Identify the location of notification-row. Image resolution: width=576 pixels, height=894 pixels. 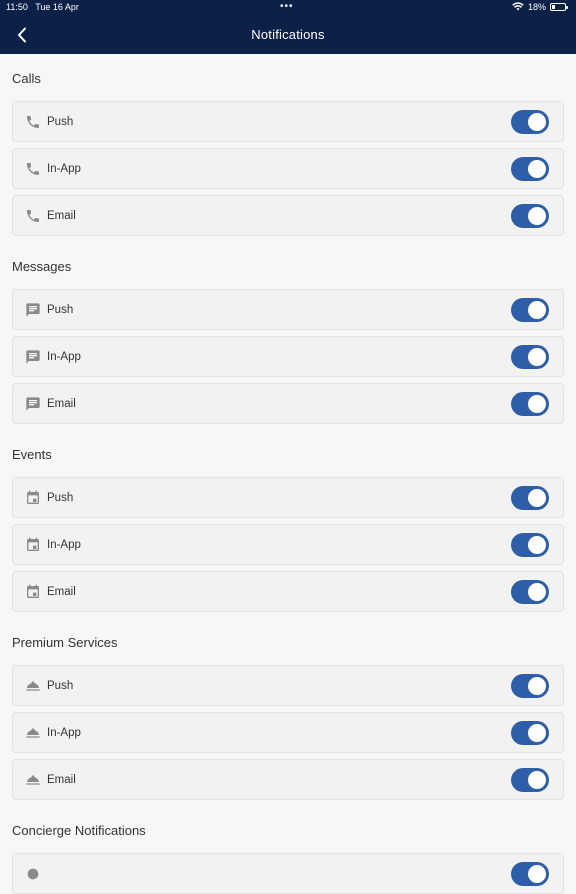
(288, 873).